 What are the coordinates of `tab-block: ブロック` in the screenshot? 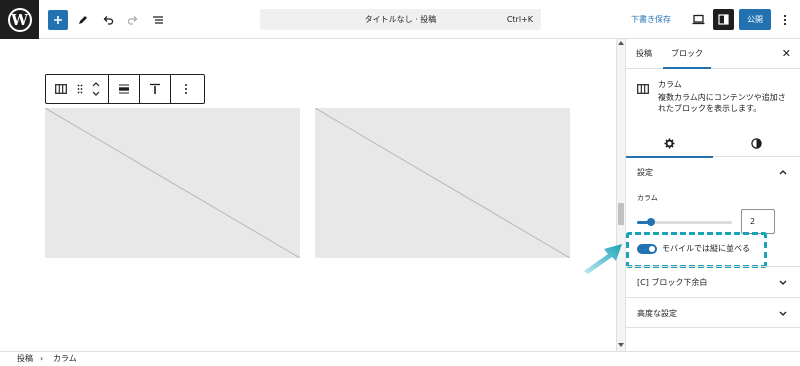 It's located at (687, 54).